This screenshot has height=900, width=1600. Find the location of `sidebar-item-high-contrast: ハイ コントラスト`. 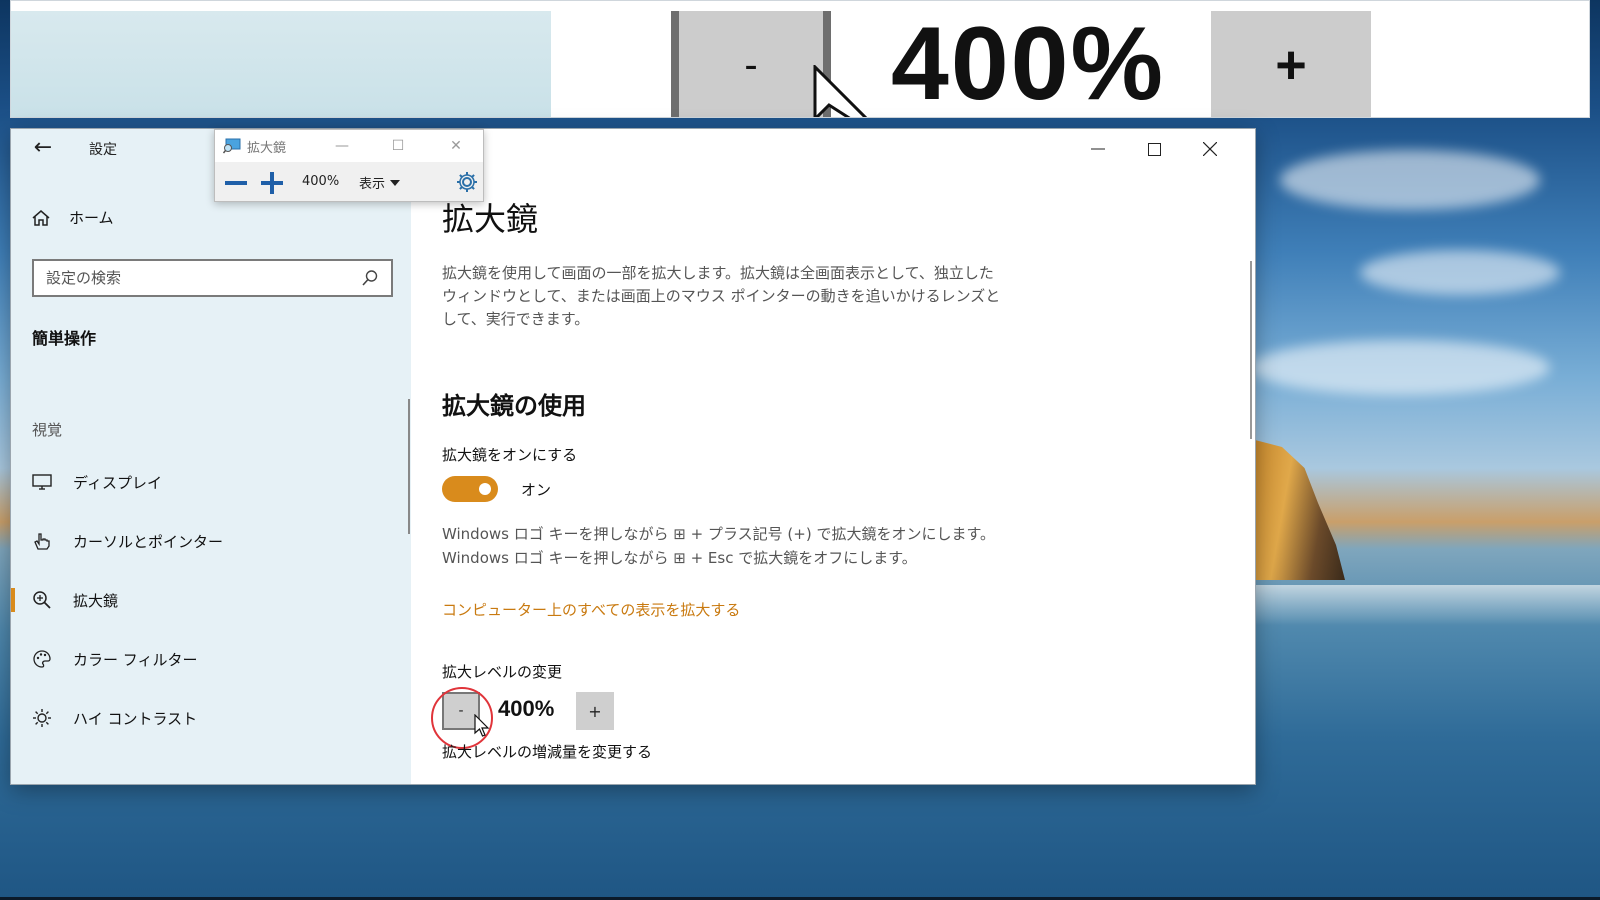

sidebar-item-high-contrast: ハイ コントラスト is located at coordinates (210, 718).